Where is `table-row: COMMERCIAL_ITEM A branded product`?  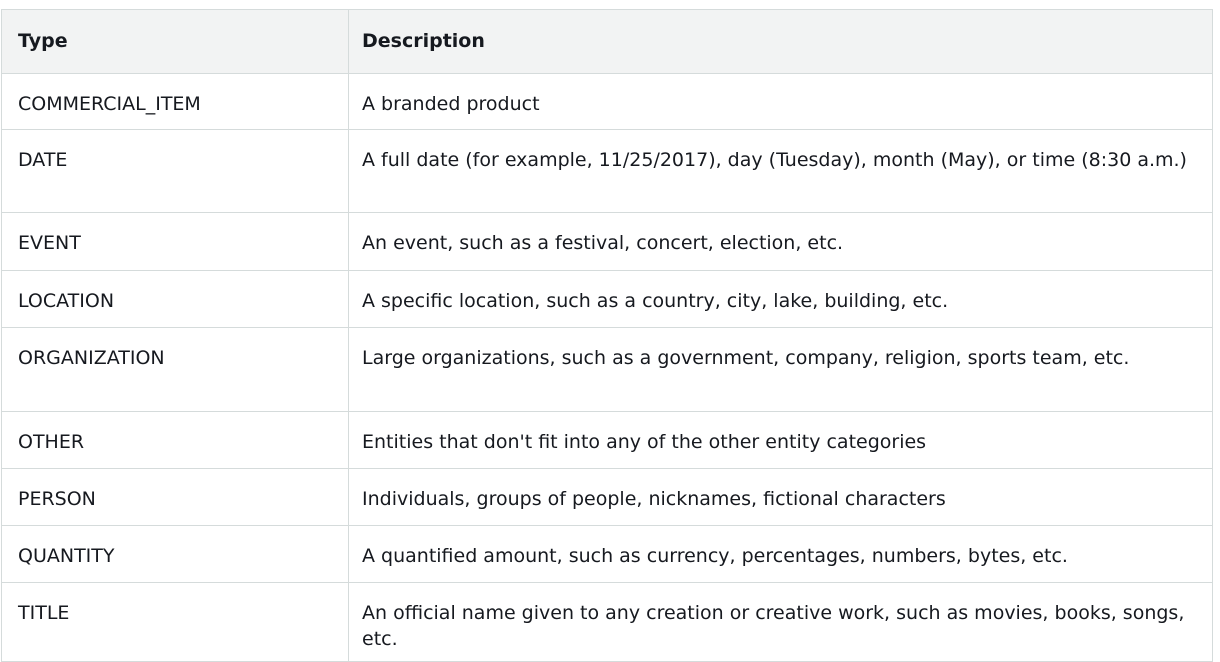 table-row: COMMERCIAL_ITEM A branded product is located at coordinates (607, 101).